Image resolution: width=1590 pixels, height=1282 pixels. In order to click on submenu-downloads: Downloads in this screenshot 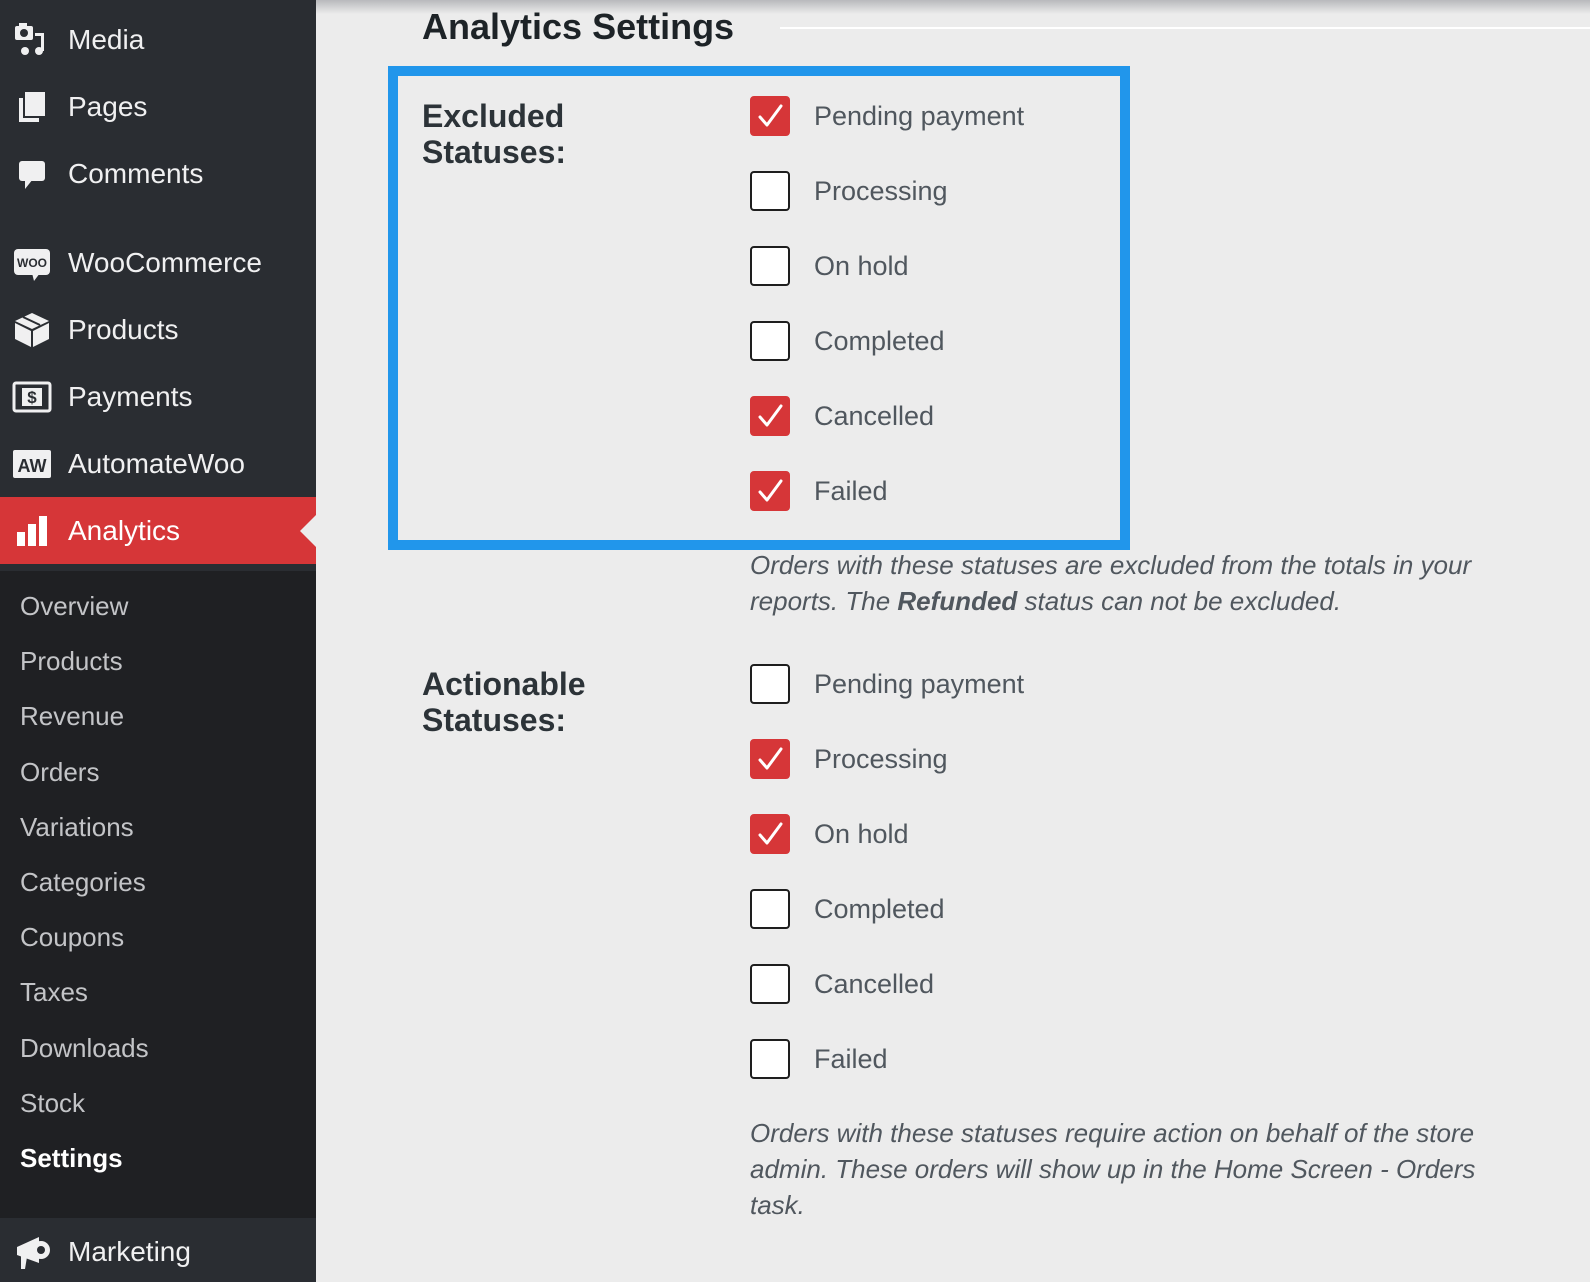, I will do `click(84, 1048)`.